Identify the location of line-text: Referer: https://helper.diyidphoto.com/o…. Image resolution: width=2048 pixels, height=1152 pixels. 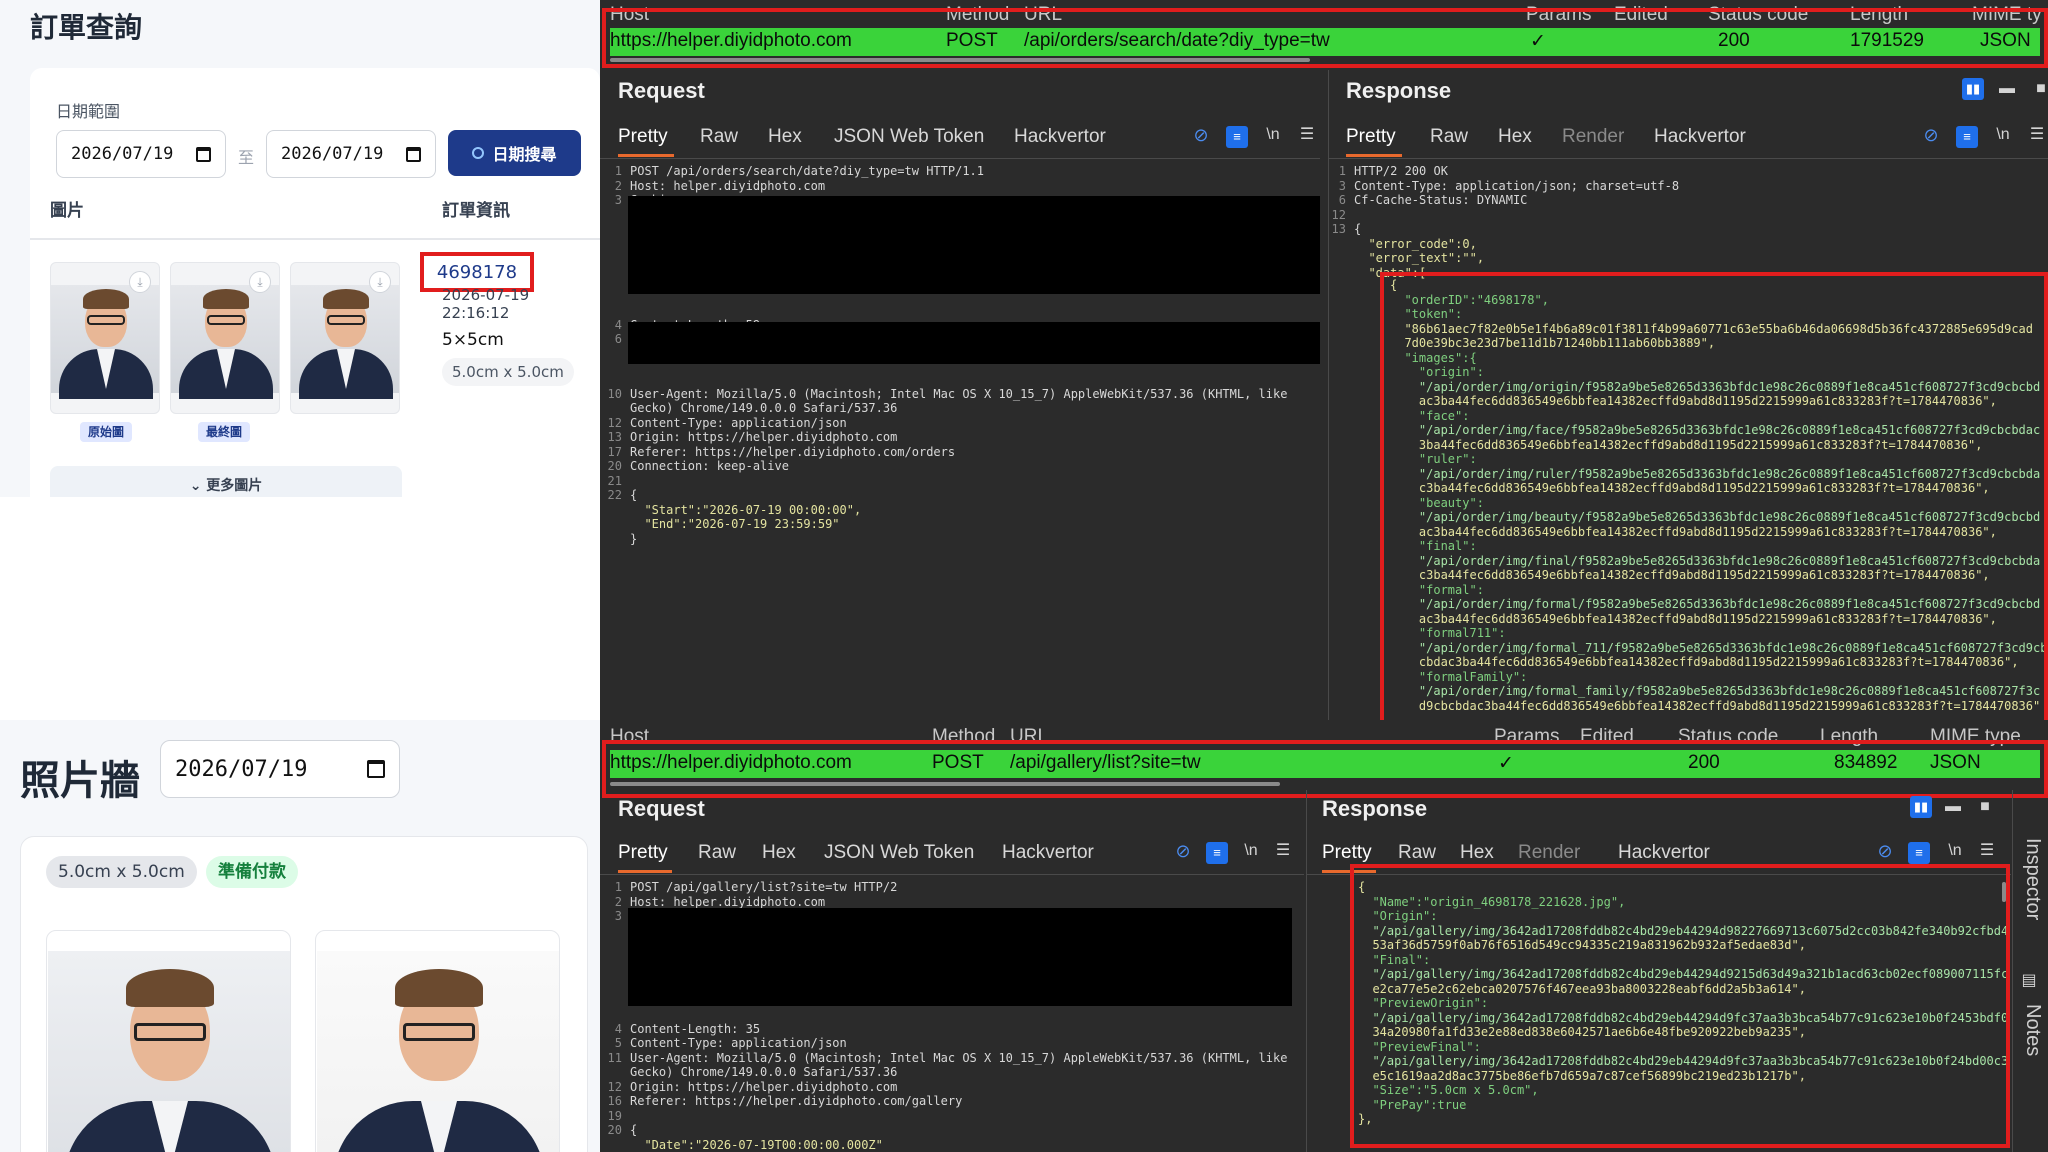
(793, 451).